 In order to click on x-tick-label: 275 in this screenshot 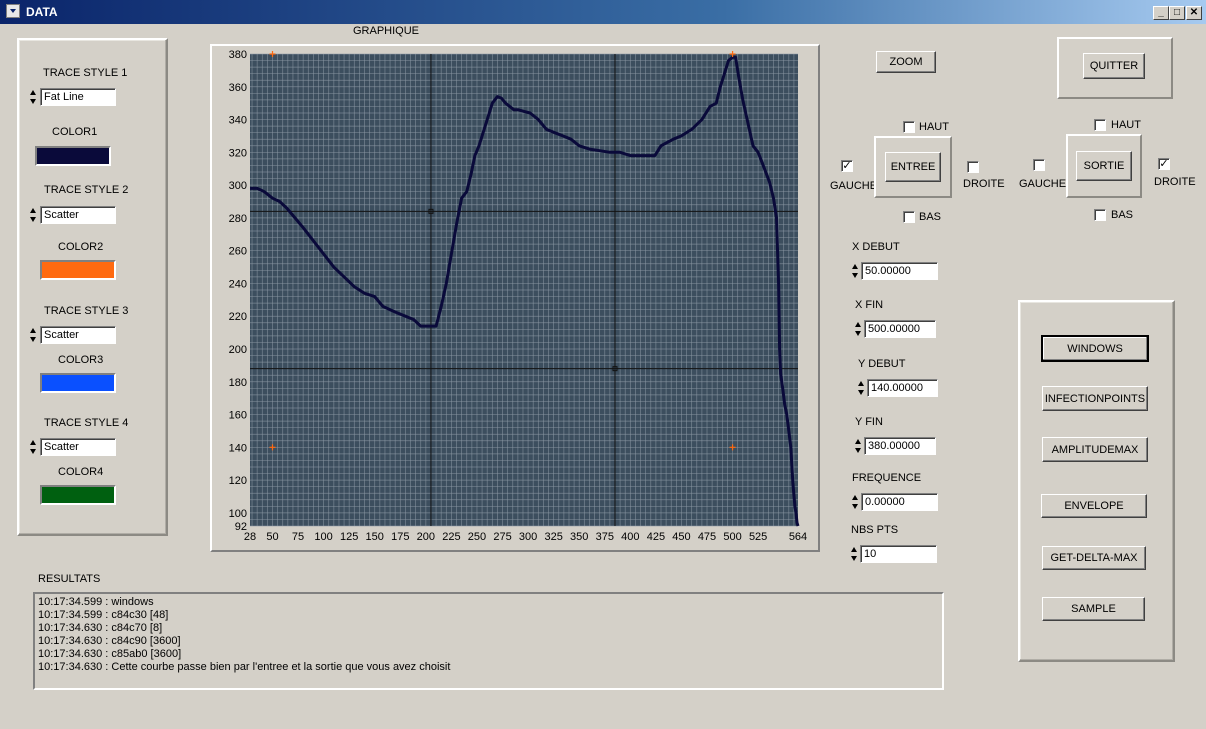, I will do `click(502, 537)`.